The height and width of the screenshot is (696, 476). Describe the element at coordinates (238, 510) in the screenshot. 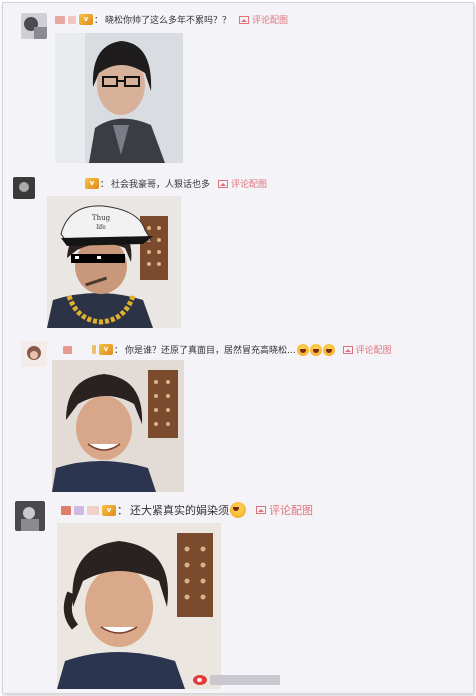

I see `dizzy-emoji-icon` at that location.